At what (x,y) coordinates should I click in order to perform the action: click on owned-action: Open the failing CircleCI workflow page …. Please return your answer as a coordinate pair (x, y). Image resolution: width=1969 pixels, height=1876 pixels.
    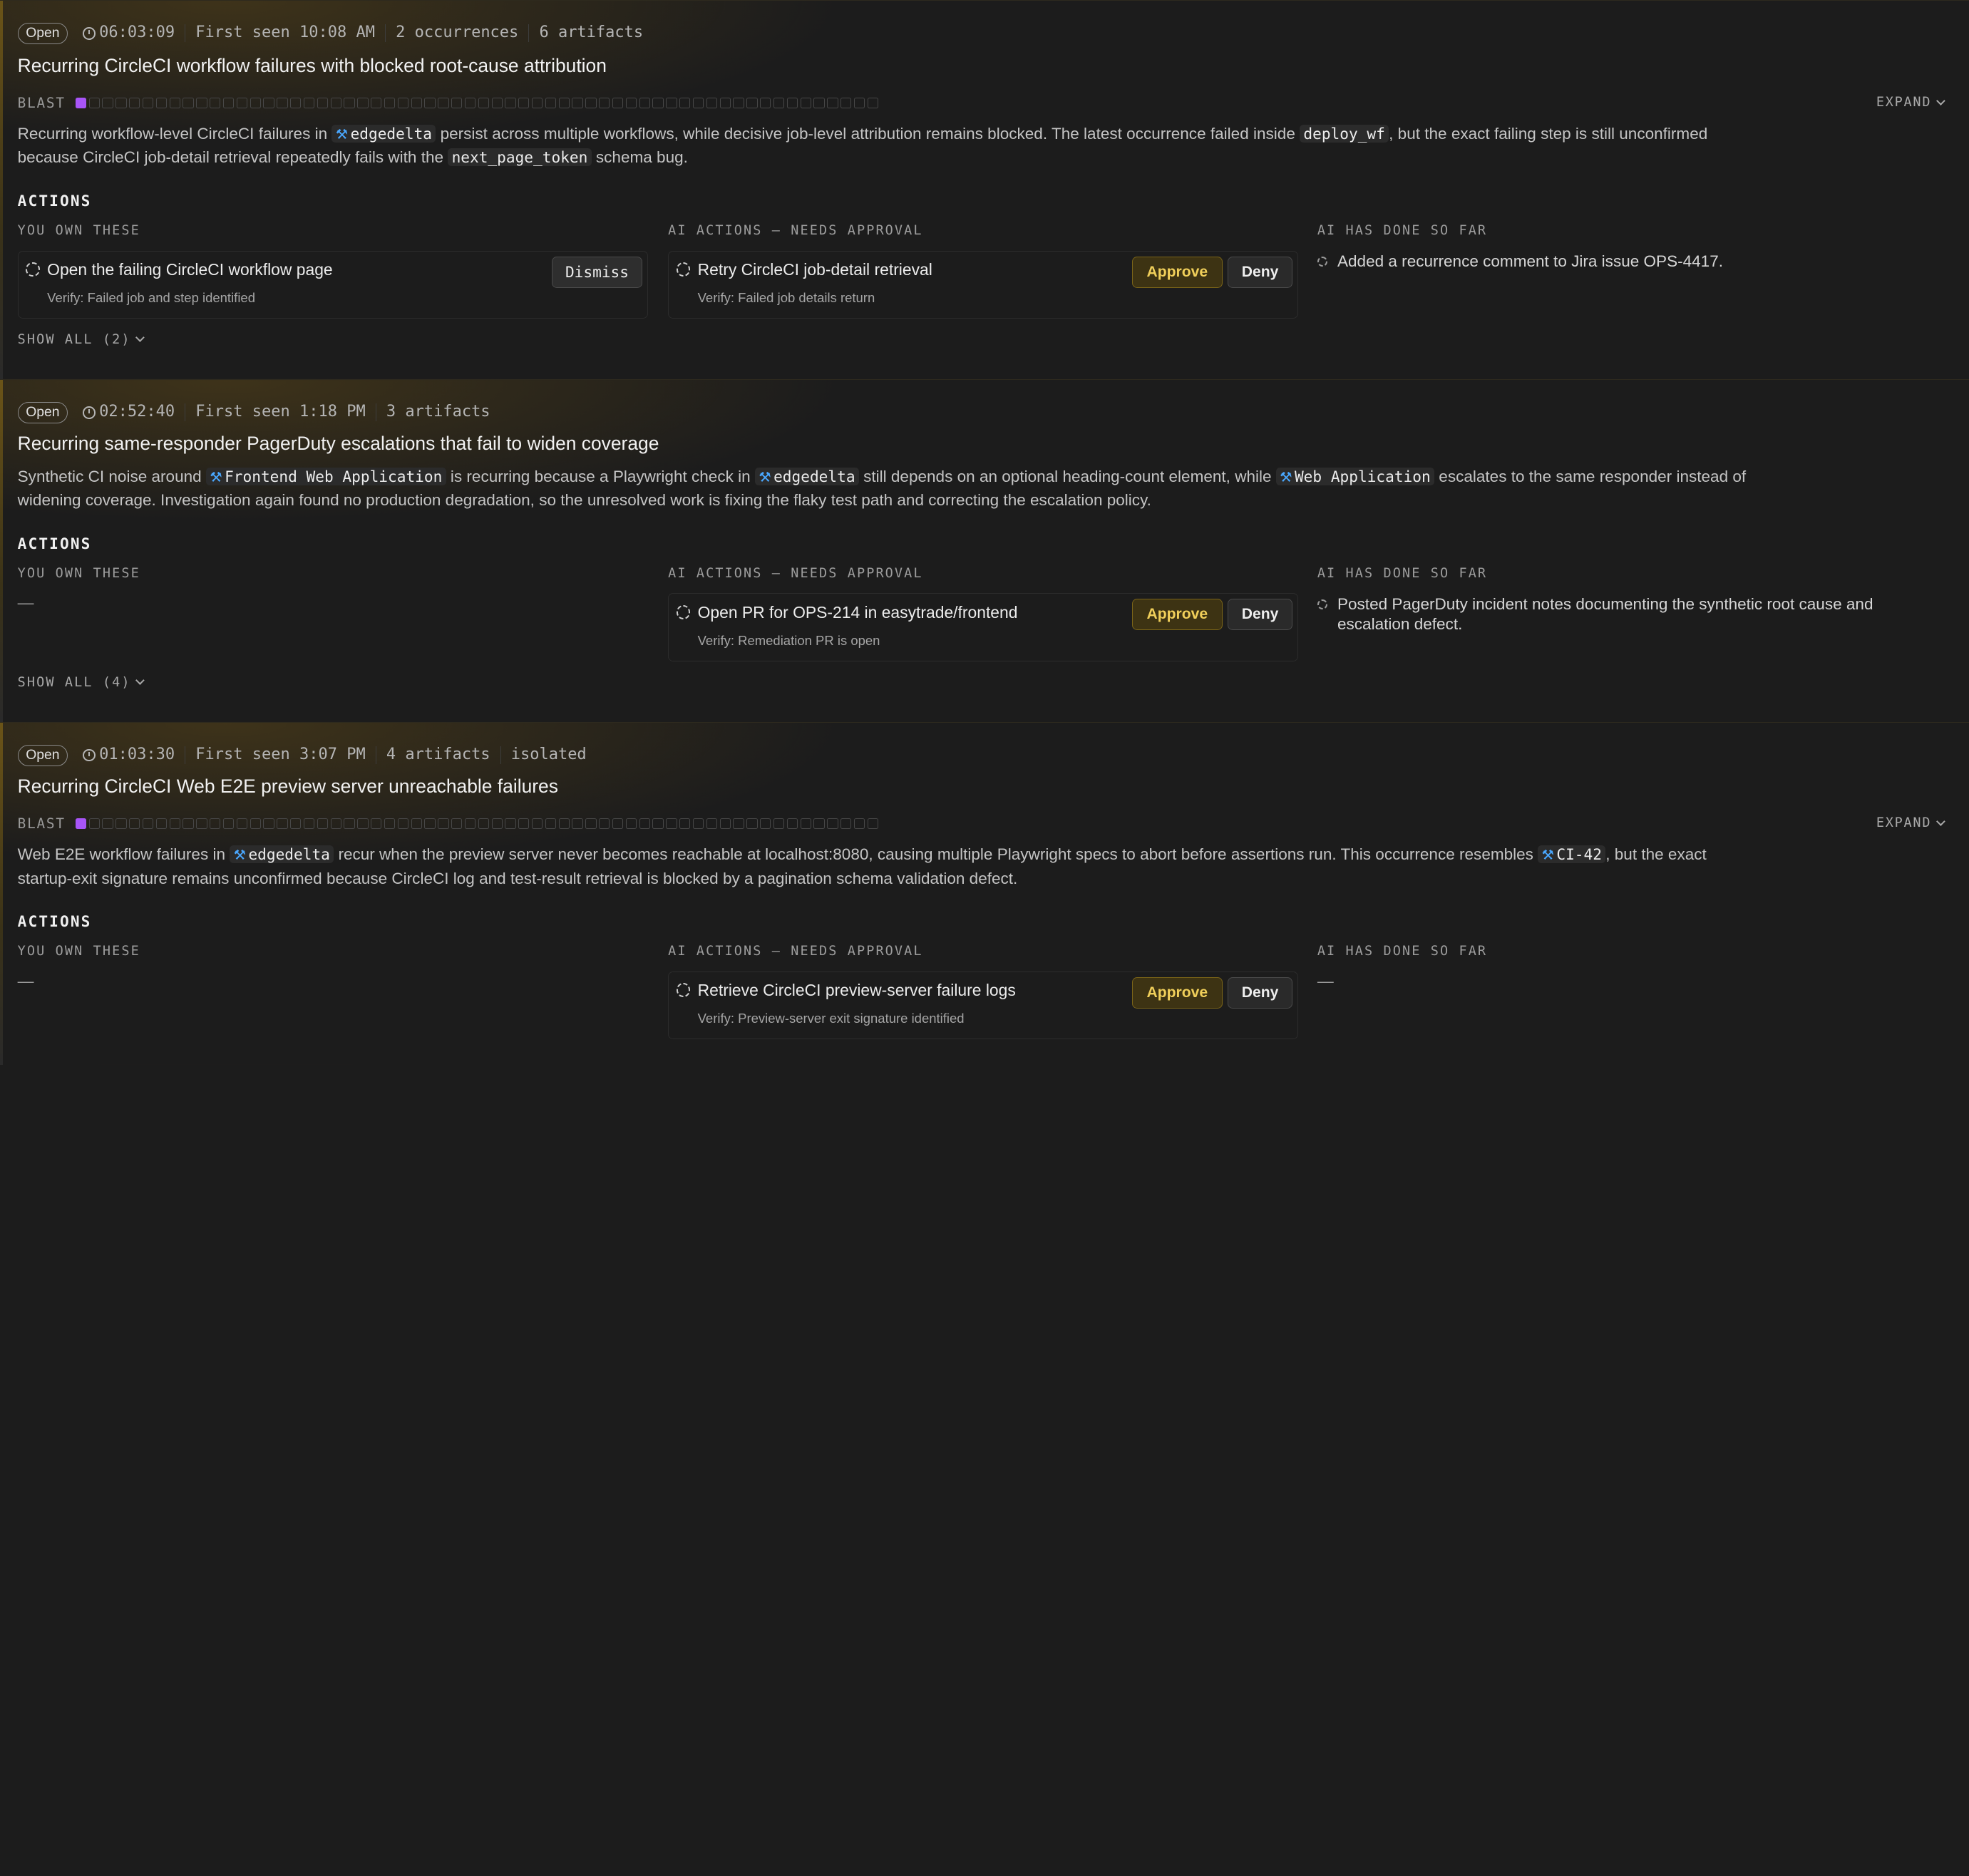
    Looking at the image, I should click on (332, 284).